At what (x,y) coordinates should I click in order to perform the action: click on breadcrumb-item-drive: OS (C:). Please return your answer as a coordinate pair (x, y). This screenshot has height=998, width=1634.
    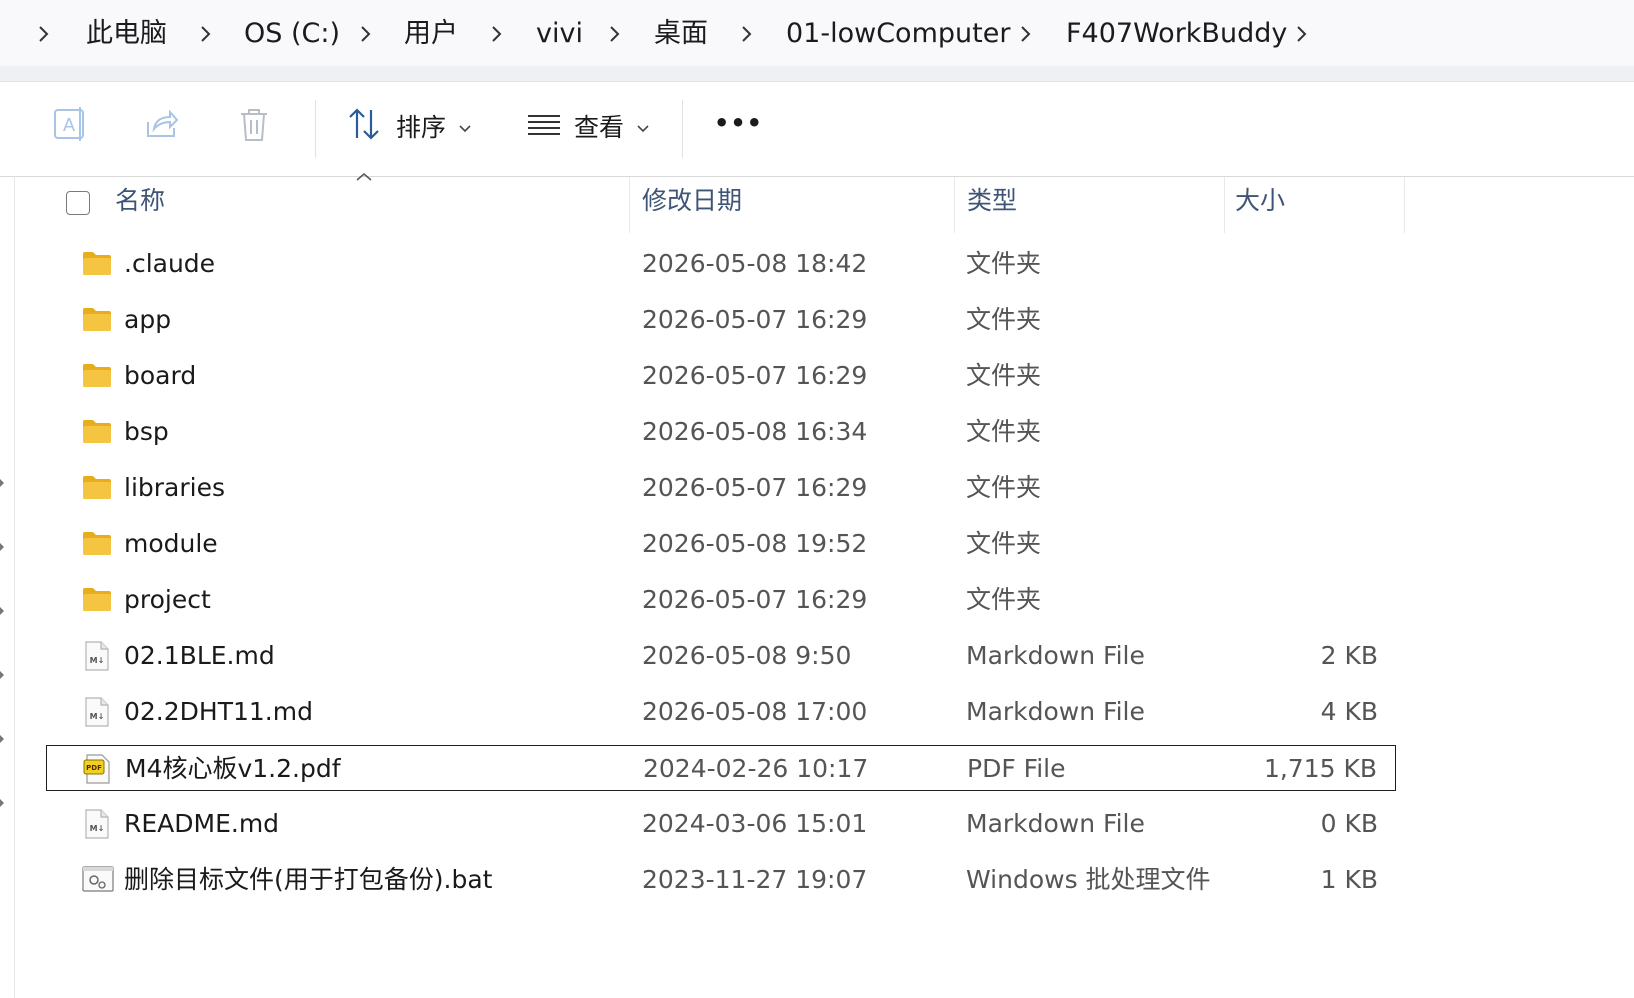
    Looking at the image, I should click on (292, 34).